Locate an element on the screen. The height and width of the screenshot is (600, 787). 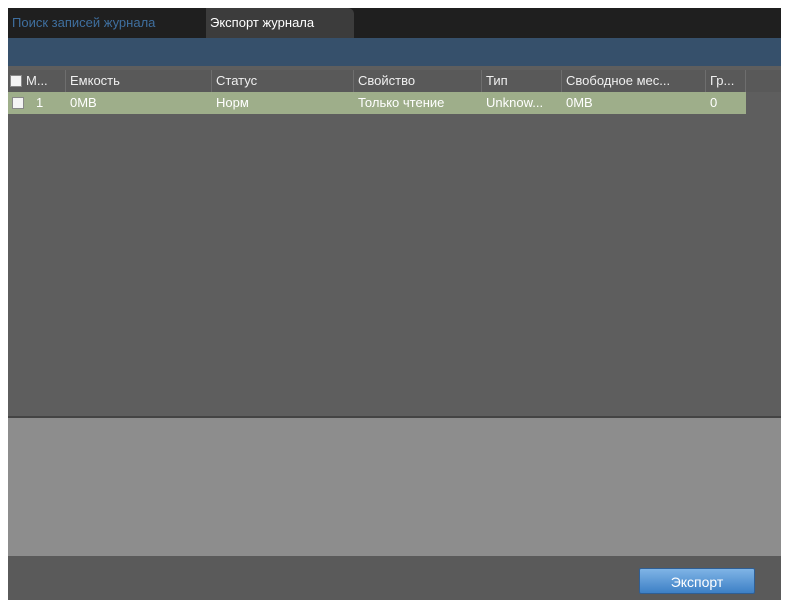
column-header-property: Свойство is located at coordinates (418, 81).